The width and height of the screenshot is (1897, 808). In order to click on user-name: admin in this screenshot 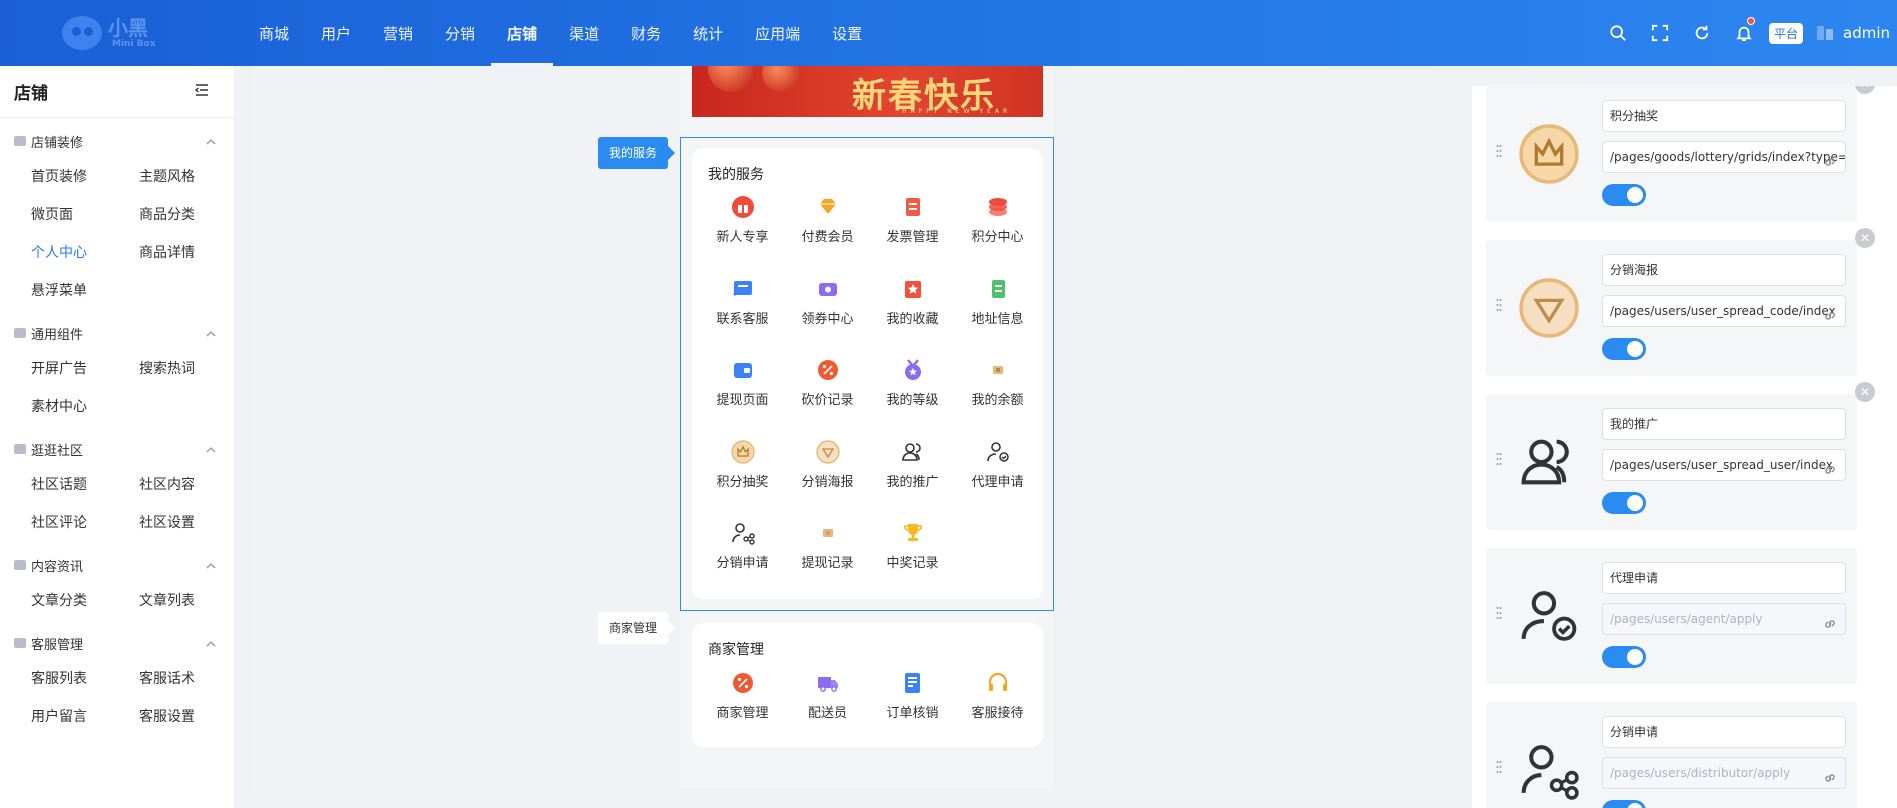, I will do `click(1866, 33)`.